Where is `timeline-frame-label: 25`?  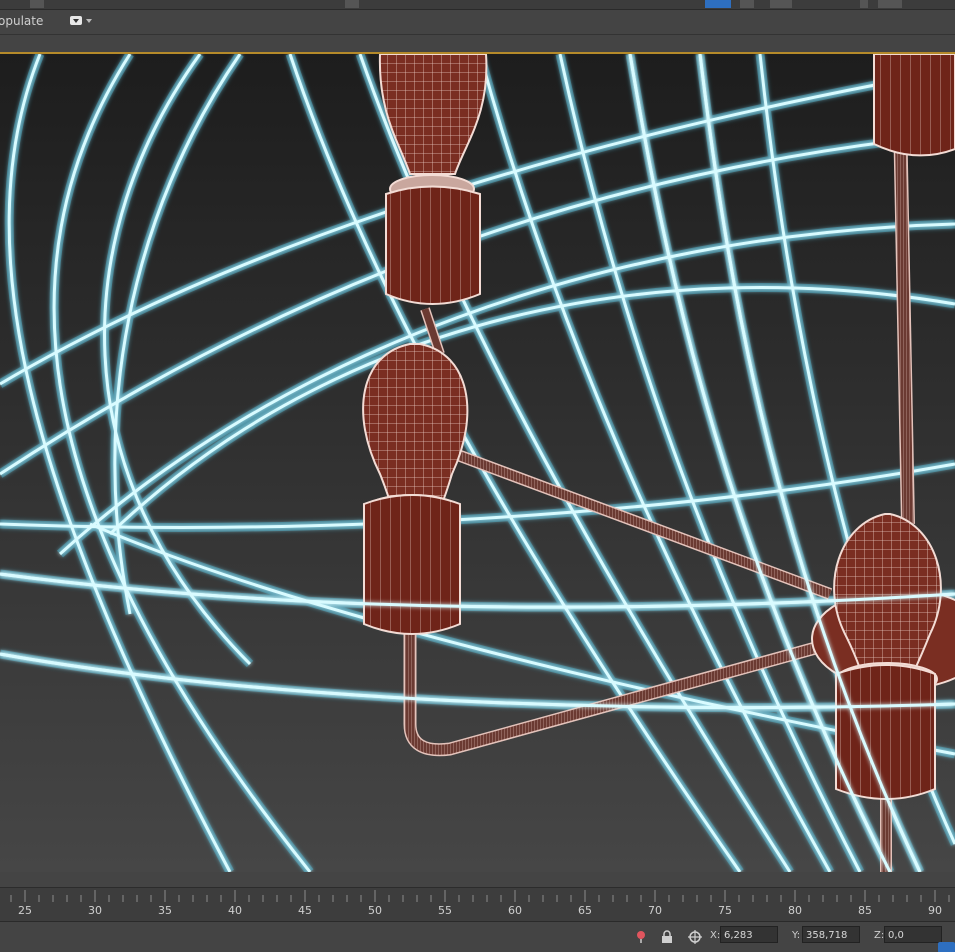 timeline-frame-label: 25 is located at coordinates (25, 910).